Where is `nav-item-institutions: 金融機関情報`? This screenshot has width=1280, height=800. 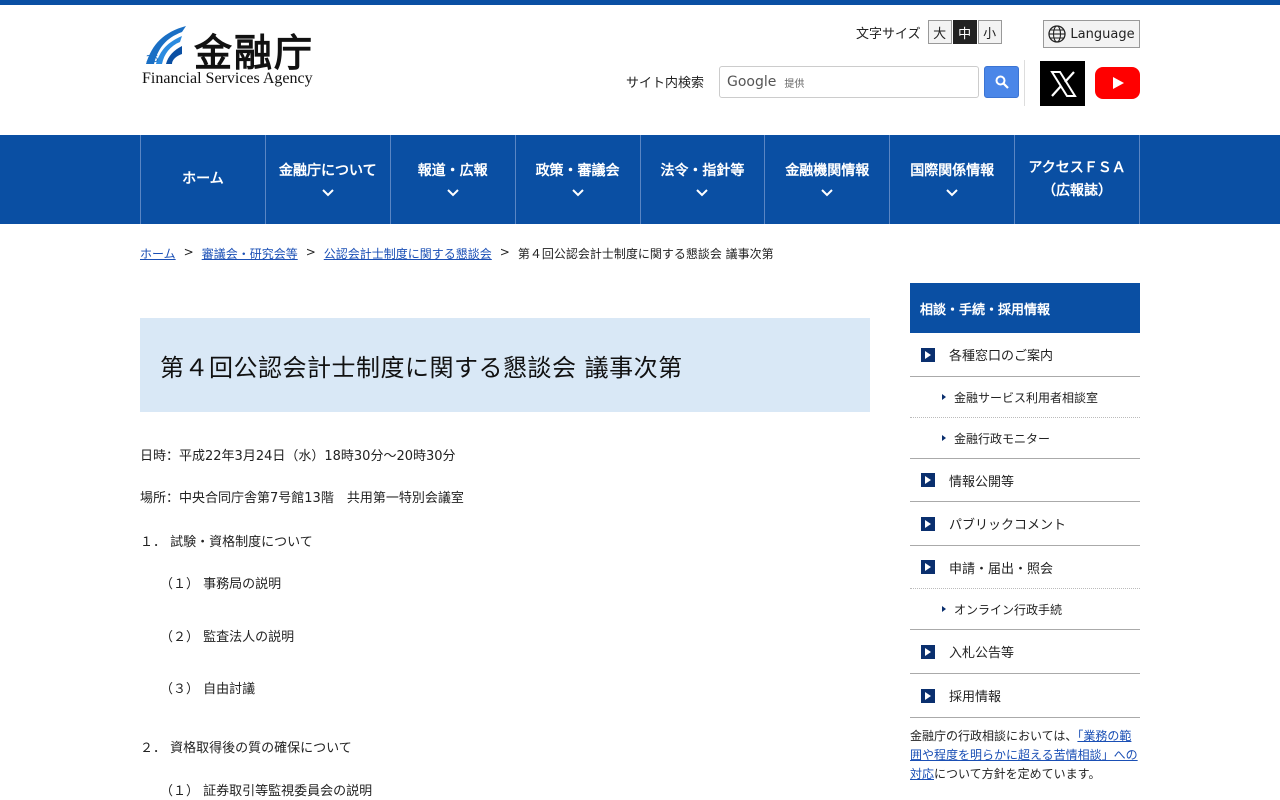
nav-item-institutions: 金融機関情報 is located at coordinates (828, 179).